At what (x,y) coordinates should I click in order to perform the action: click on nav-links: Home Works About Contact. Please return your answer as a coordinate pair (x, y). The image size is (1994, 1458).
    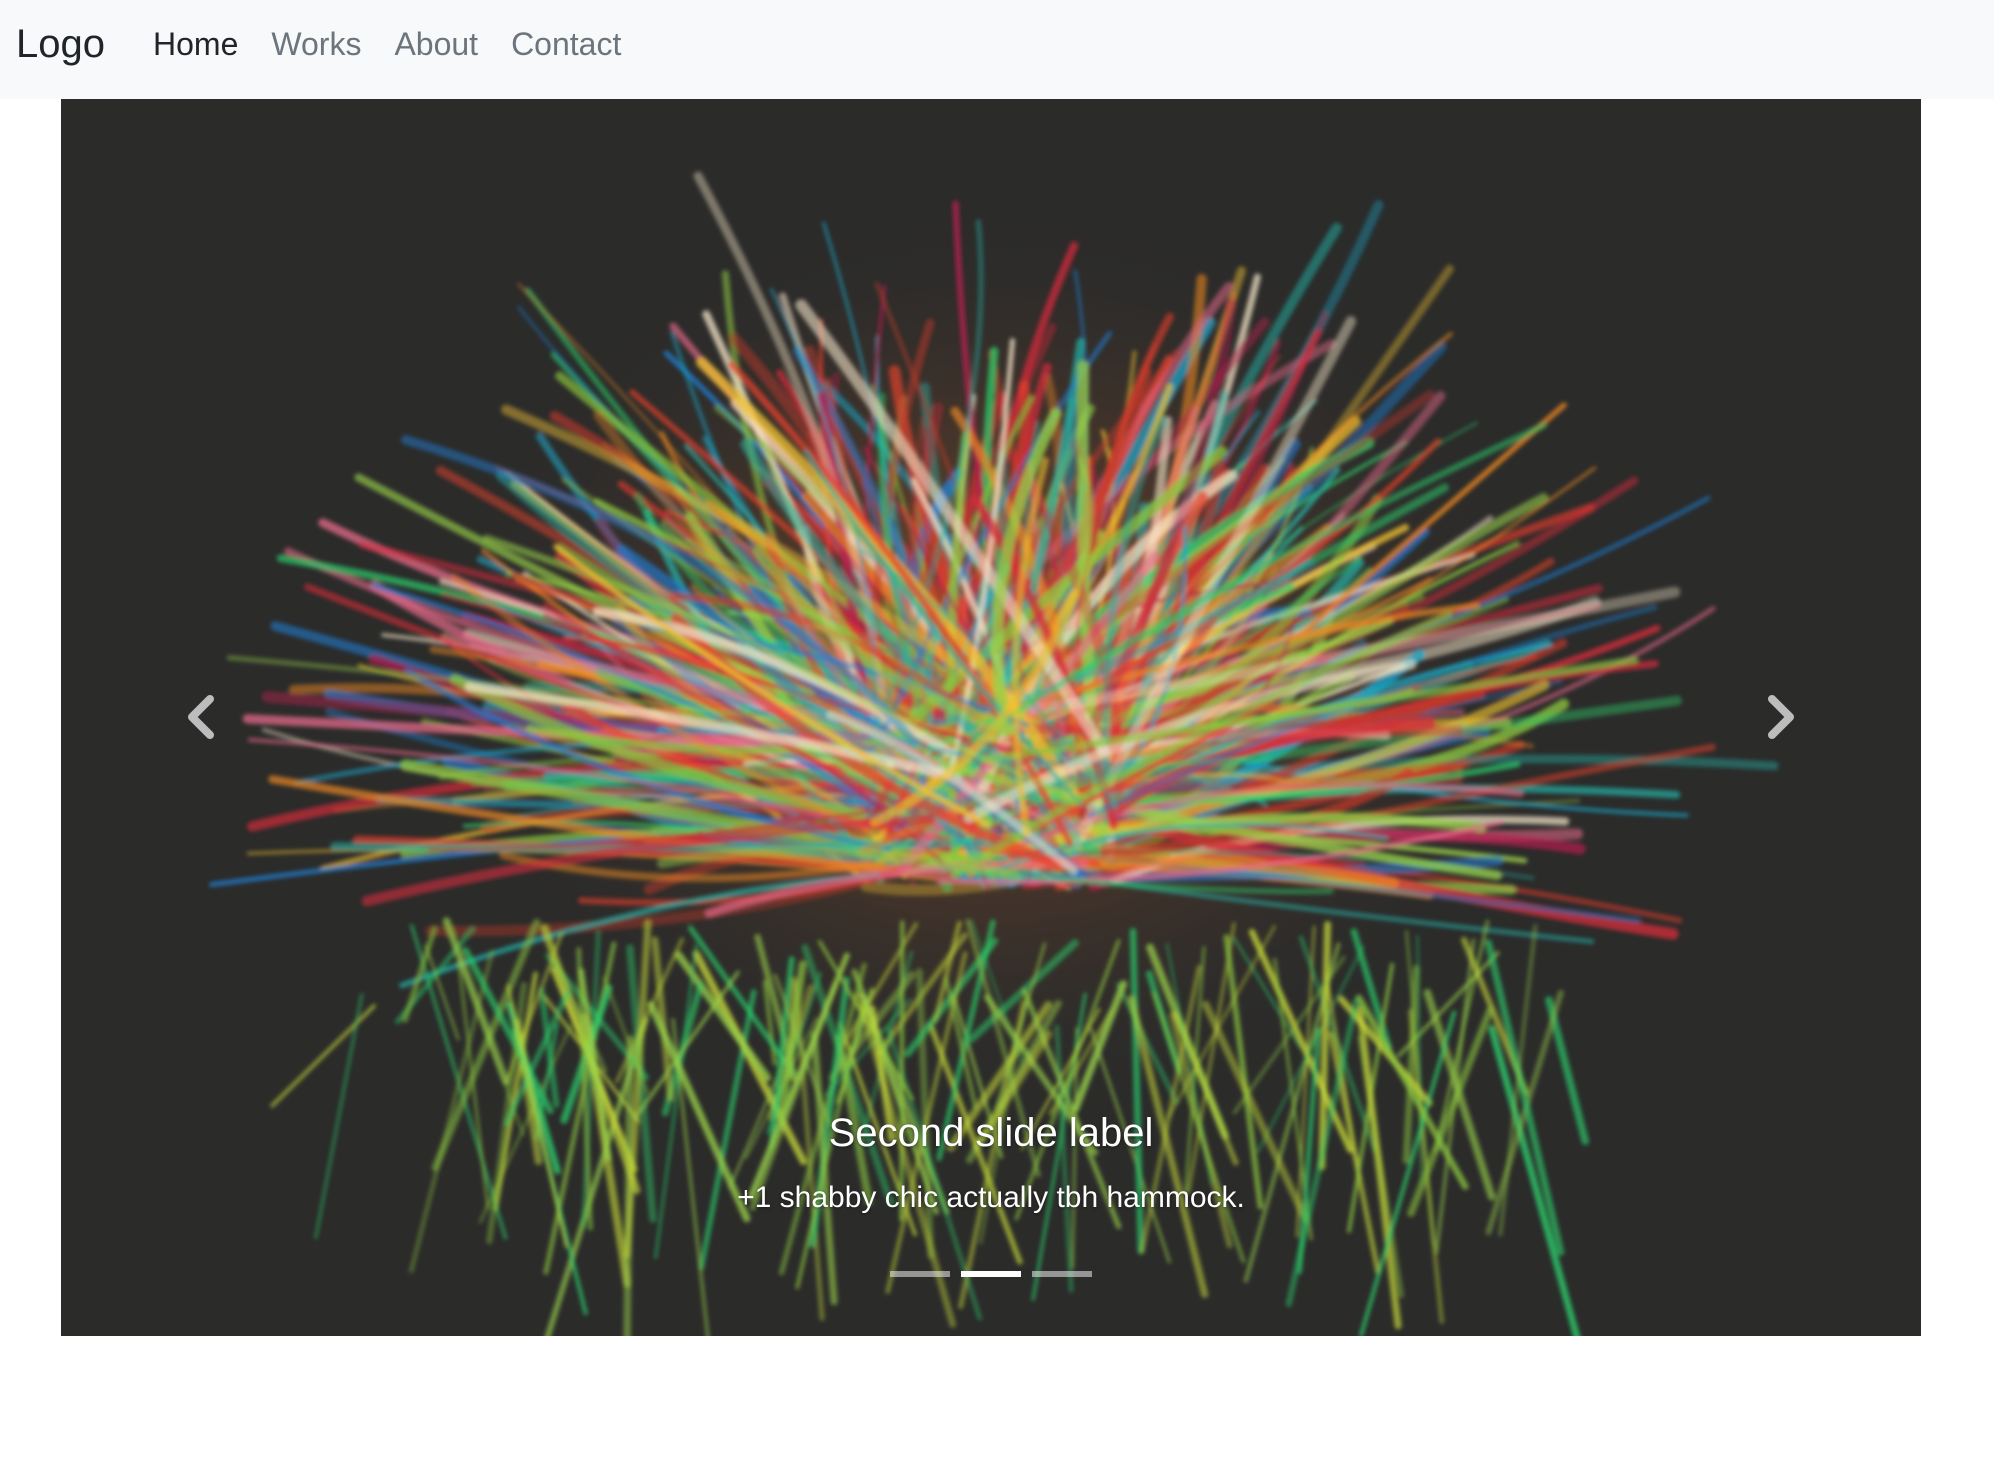
    Looking at the image, I should click on (403, 44).